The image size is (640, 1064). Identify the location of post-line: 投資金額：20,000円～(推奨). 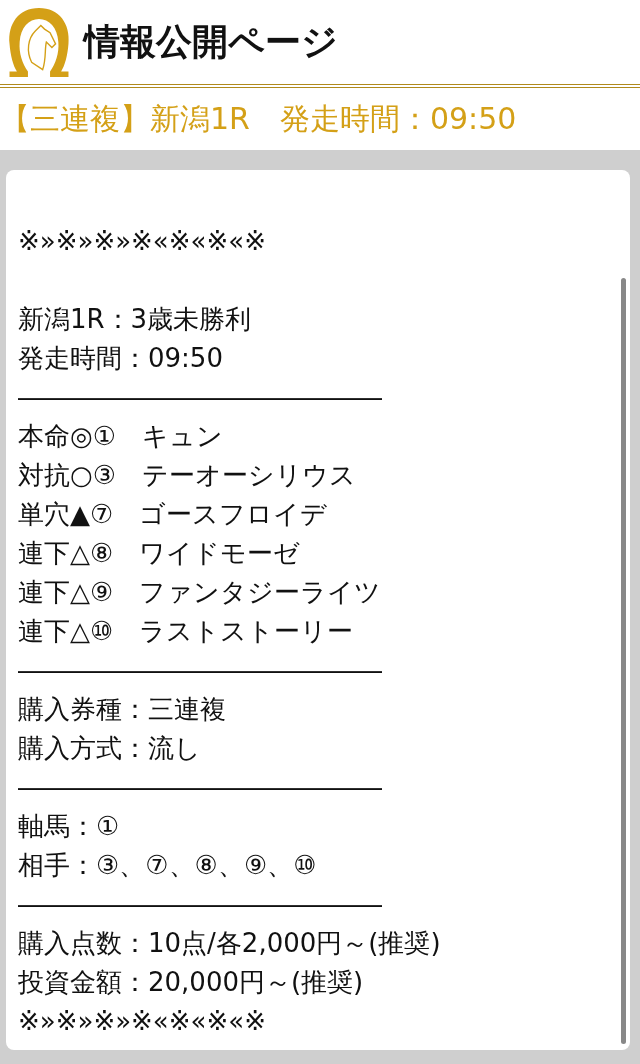
(191, 982).